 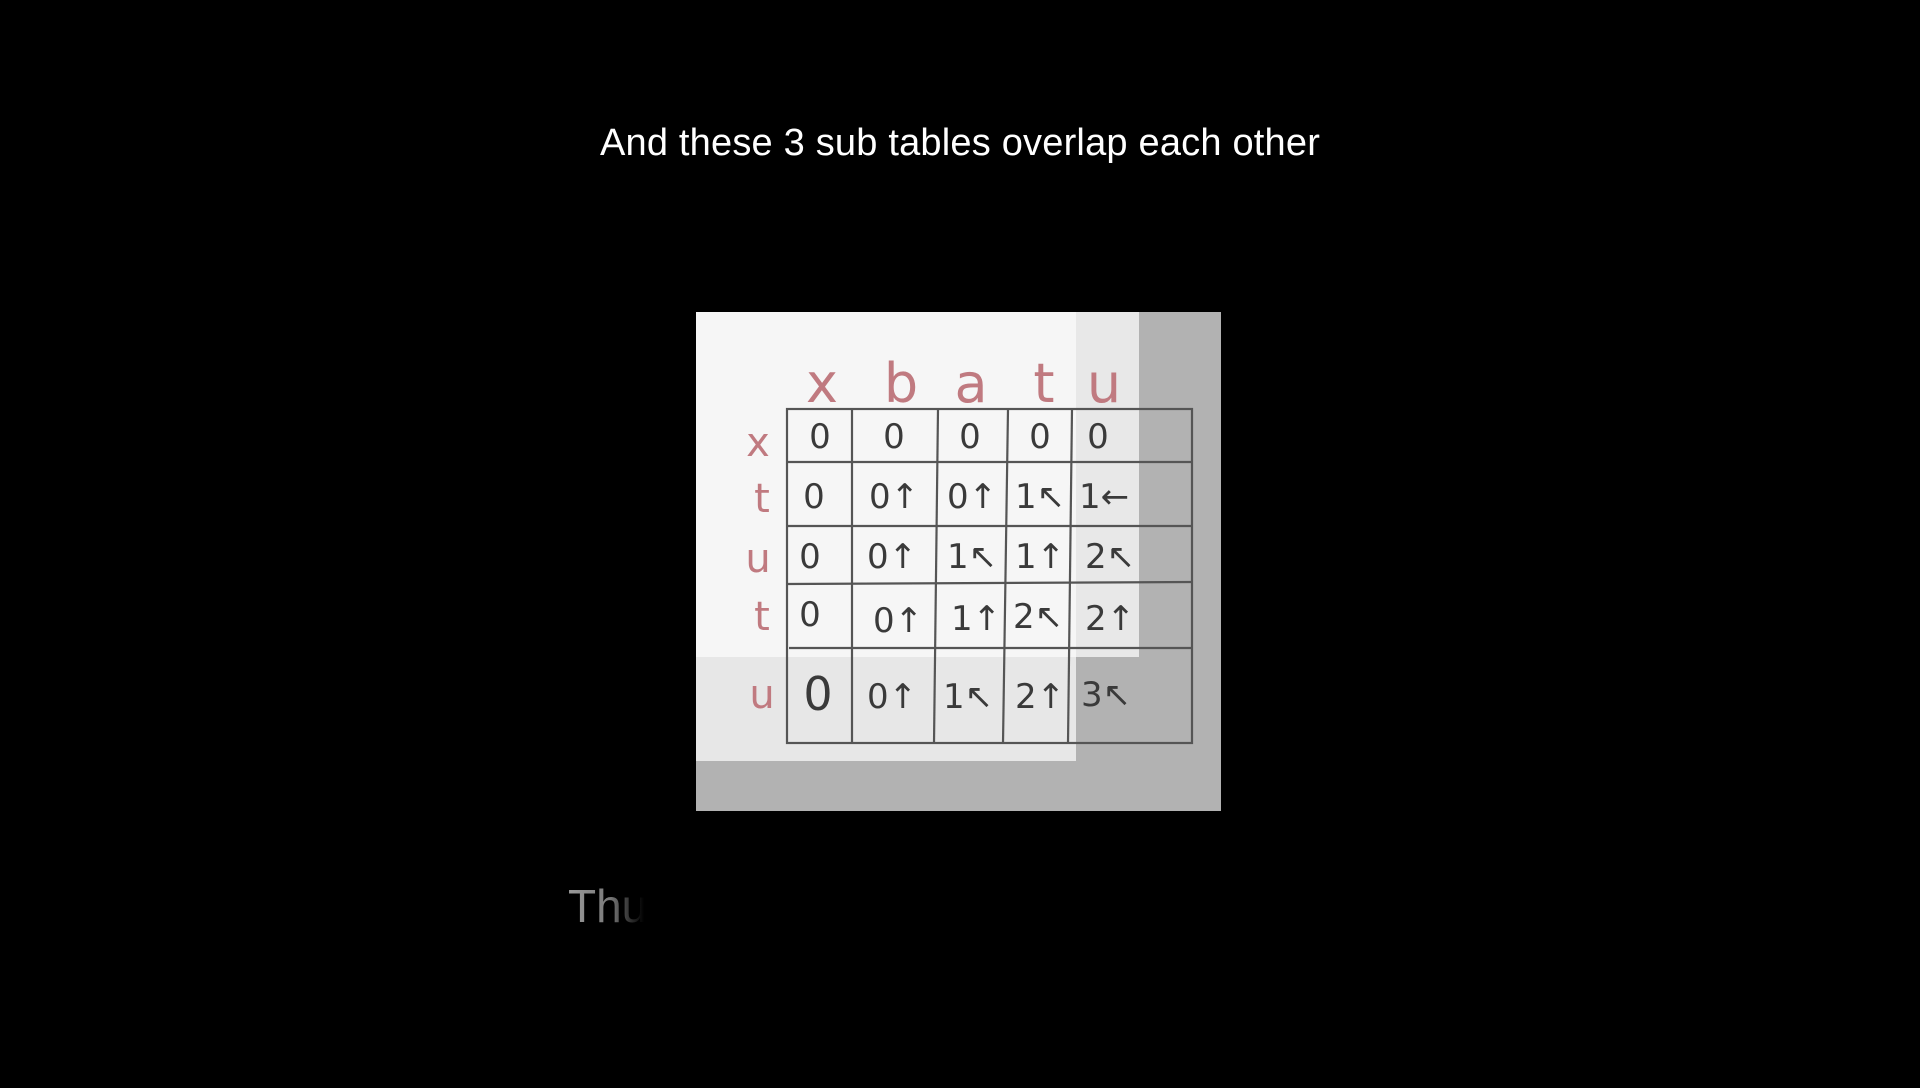 What do you see at coordinates (901, 383) in the screenshot?
I see `column-header: b` at bounding box center [901, 383].